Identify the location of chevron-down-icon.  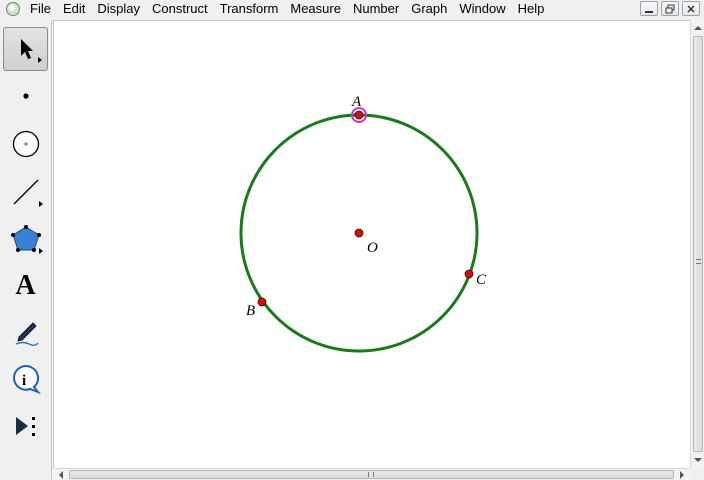
(698, 460).